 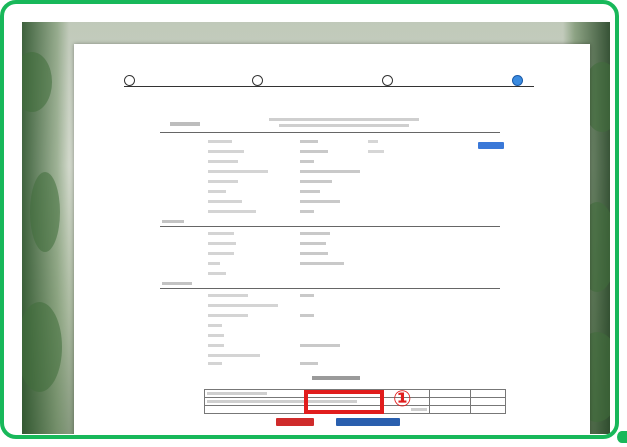 I want to click on notice-text, so click(x=344, y=122).